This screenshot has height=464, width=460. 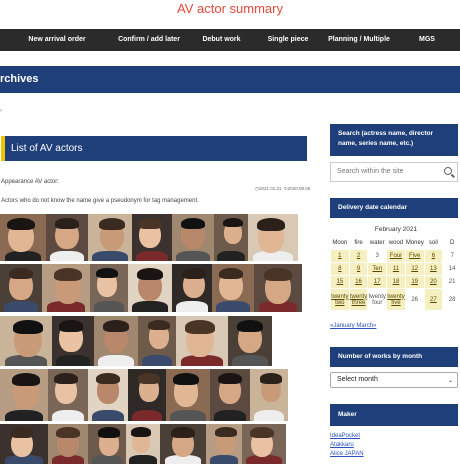 I want to click on calendar-day: 8, so click(x=340, y=269).